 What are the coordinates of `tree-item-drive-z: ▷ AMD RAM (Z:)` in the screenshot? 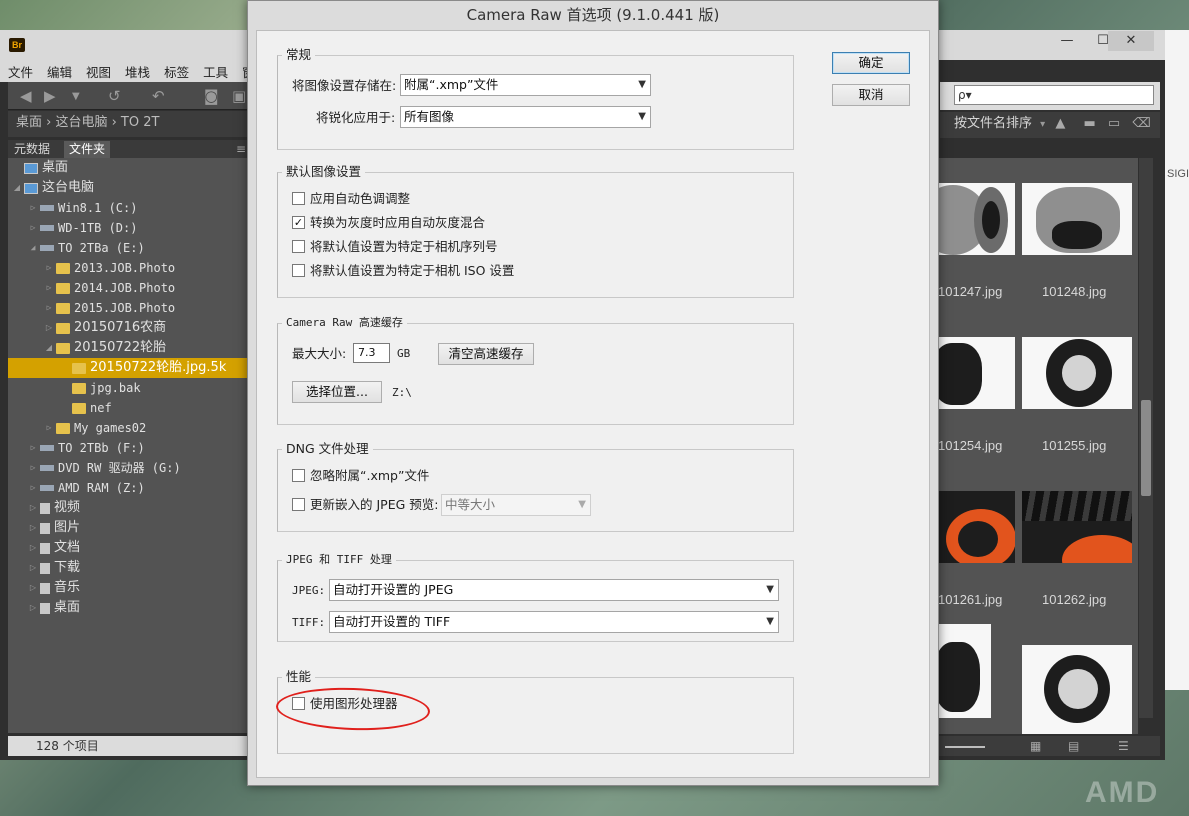 It's located at (128, 488).